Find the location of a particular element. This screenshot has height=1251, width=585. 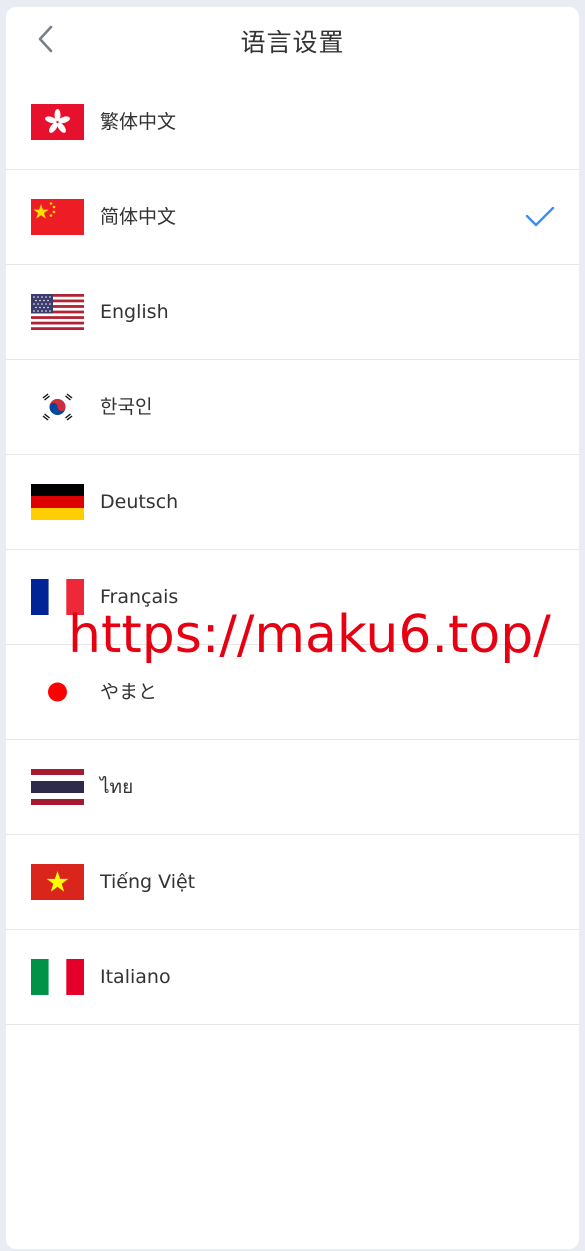

language-label: 繁体中文 is located at coordinates (138, 122).